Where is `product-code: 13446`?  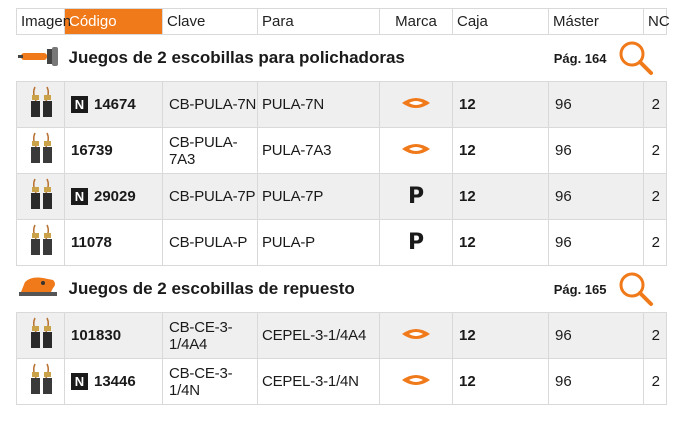
product-code: 13446 is located at coordinates (115, 381).